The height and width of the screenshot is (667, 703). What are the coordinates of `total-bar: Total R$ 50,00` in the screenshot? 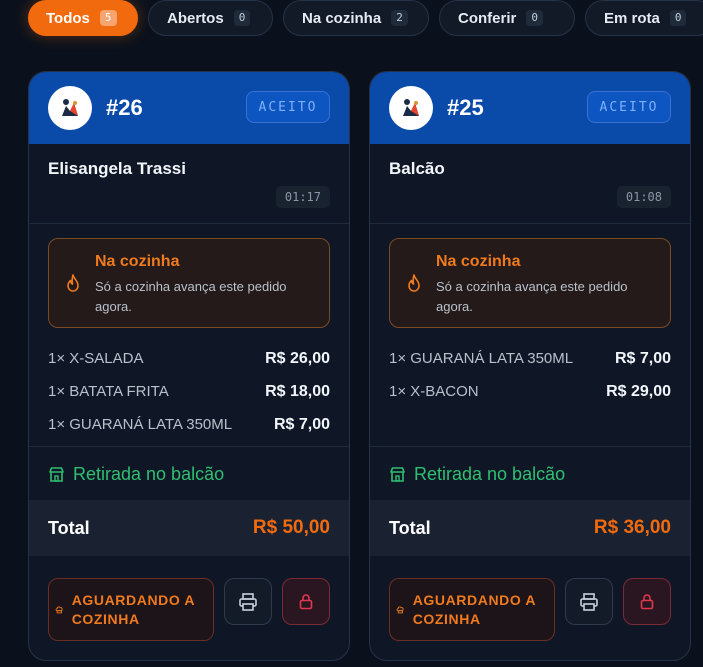 It's located at (189, 528).